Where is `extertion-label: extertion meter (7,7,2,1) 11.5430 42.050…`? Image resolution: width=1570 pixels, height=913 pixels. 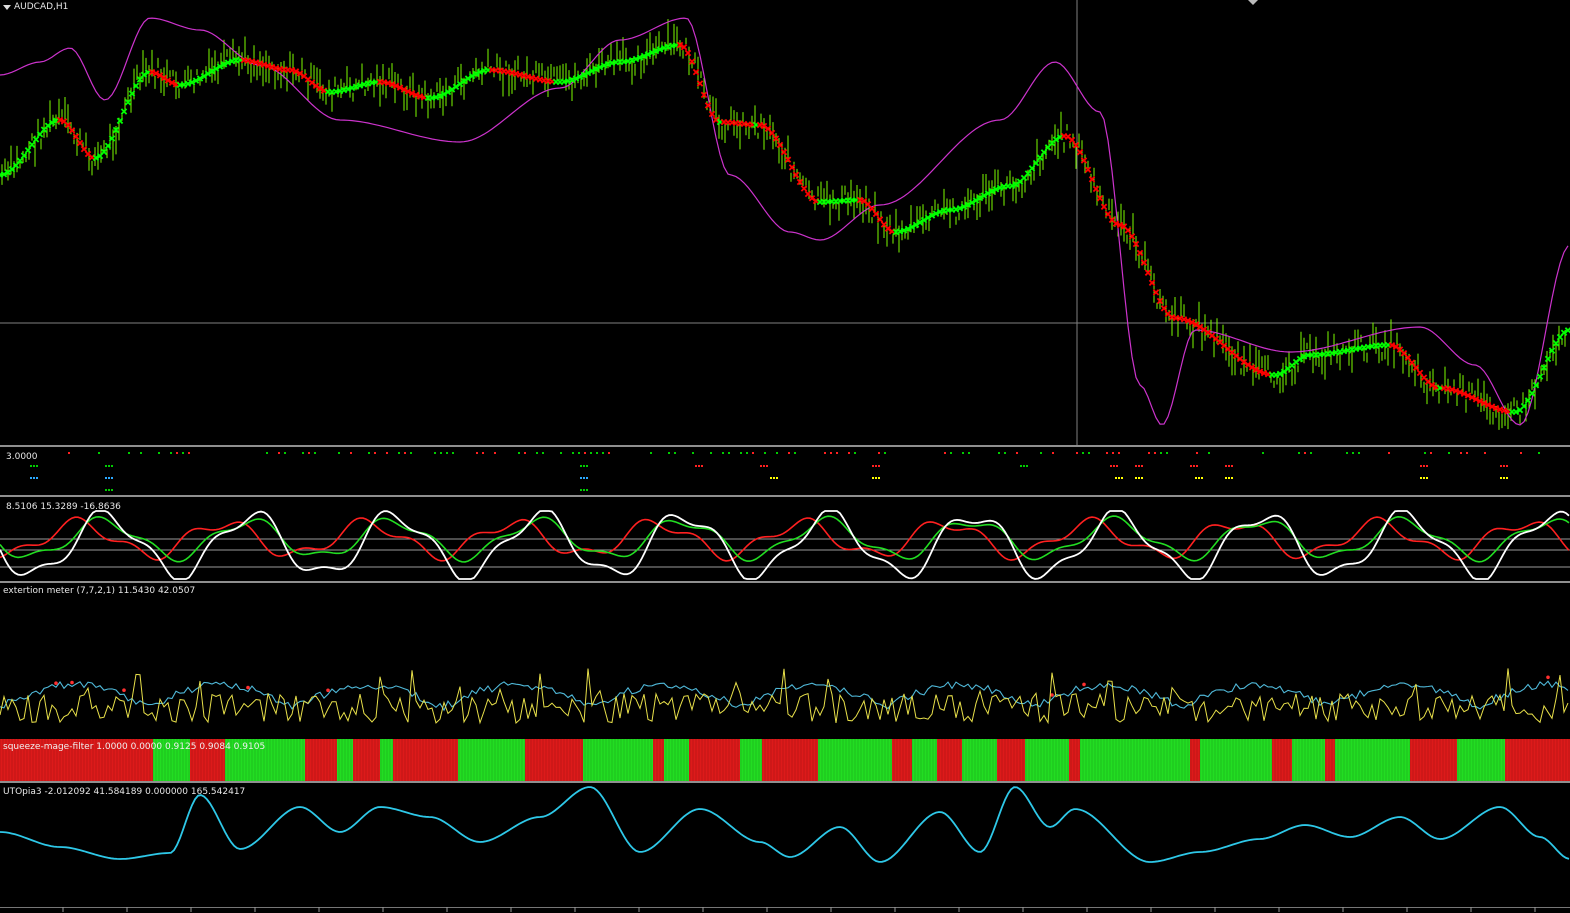
extertion-label: extertion meter (7,7,2,1) 11.5430 42.050… is located at coordinates (99, 591).